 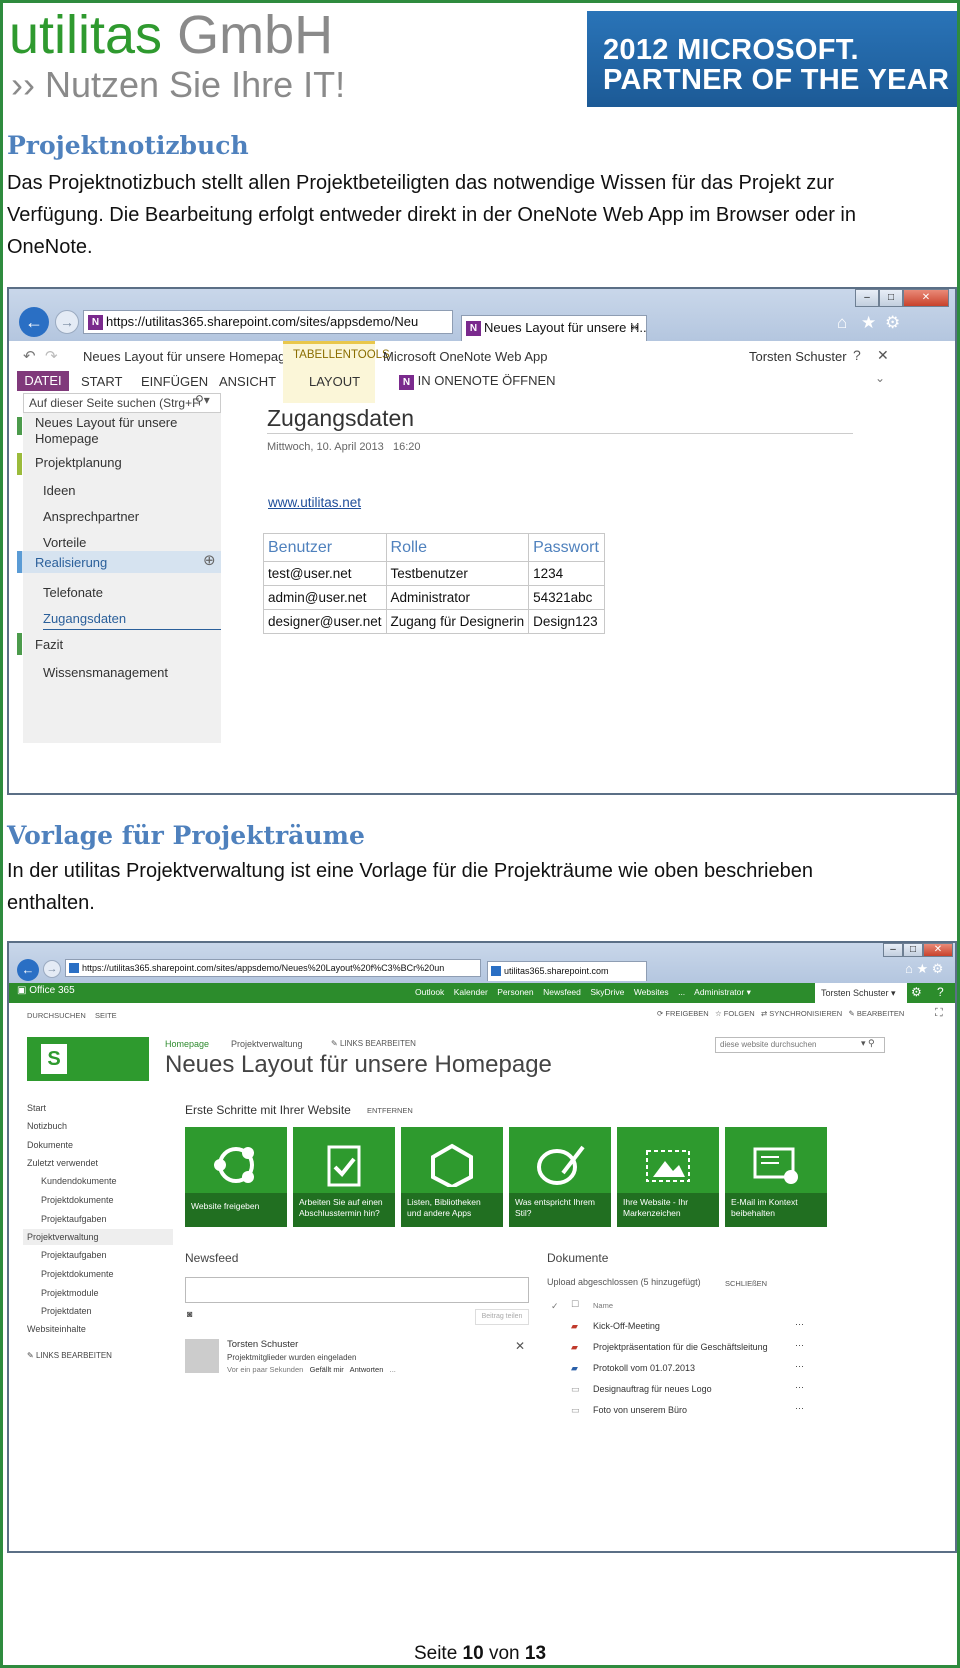 I want to click on site-search-input: diese website durchsuchen, so click(x=800, y=1045).